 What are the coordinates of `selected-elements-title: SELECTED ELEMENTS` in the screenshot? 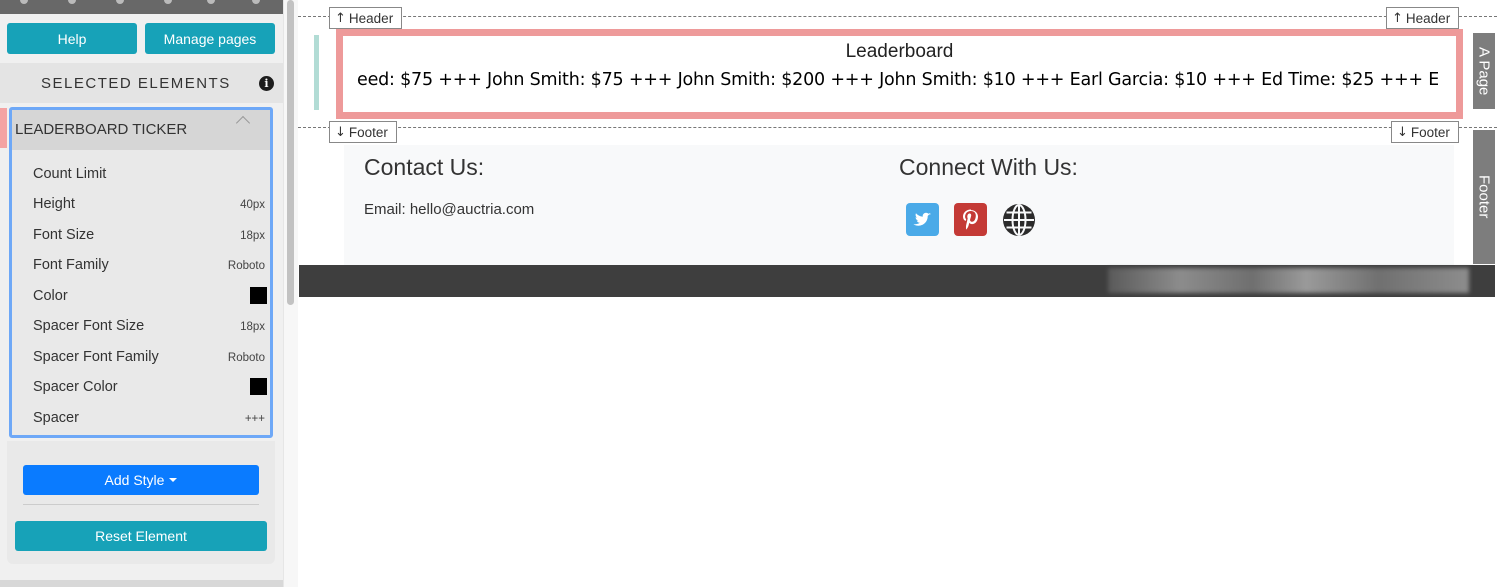 It's located at (136, 83).